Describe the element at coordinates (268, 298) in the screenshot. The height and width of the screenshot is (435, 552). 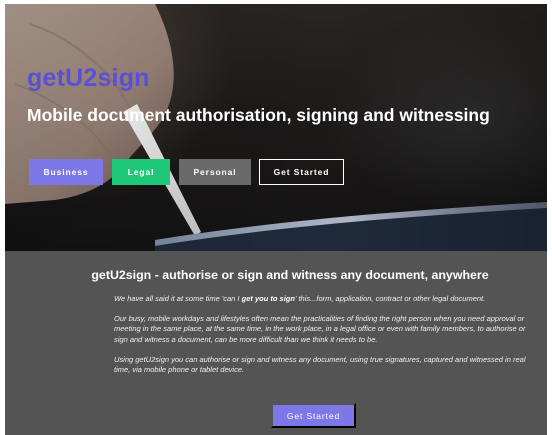
I see `p1-bold-text: get you to sign` at that location.